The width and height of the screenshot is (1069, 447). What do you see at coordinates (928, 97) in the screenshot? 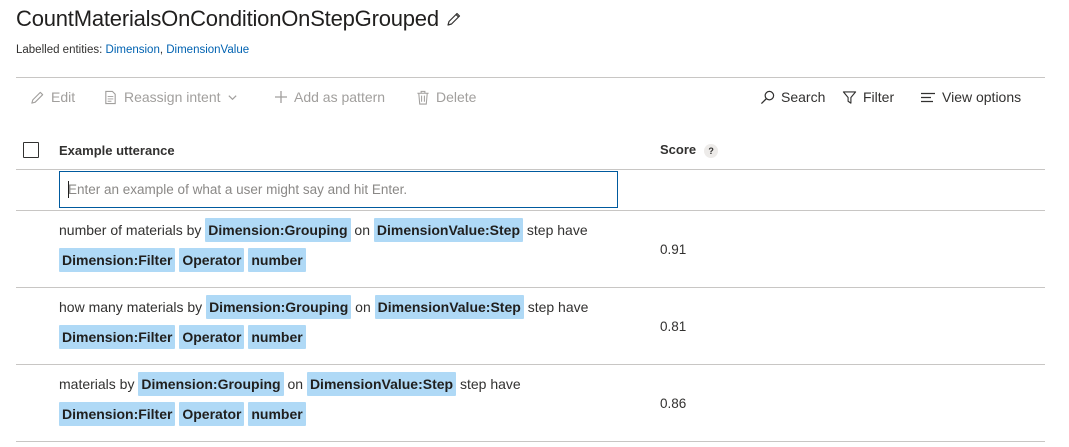
I see `view-options-icon` at bounding box center [928, 97].